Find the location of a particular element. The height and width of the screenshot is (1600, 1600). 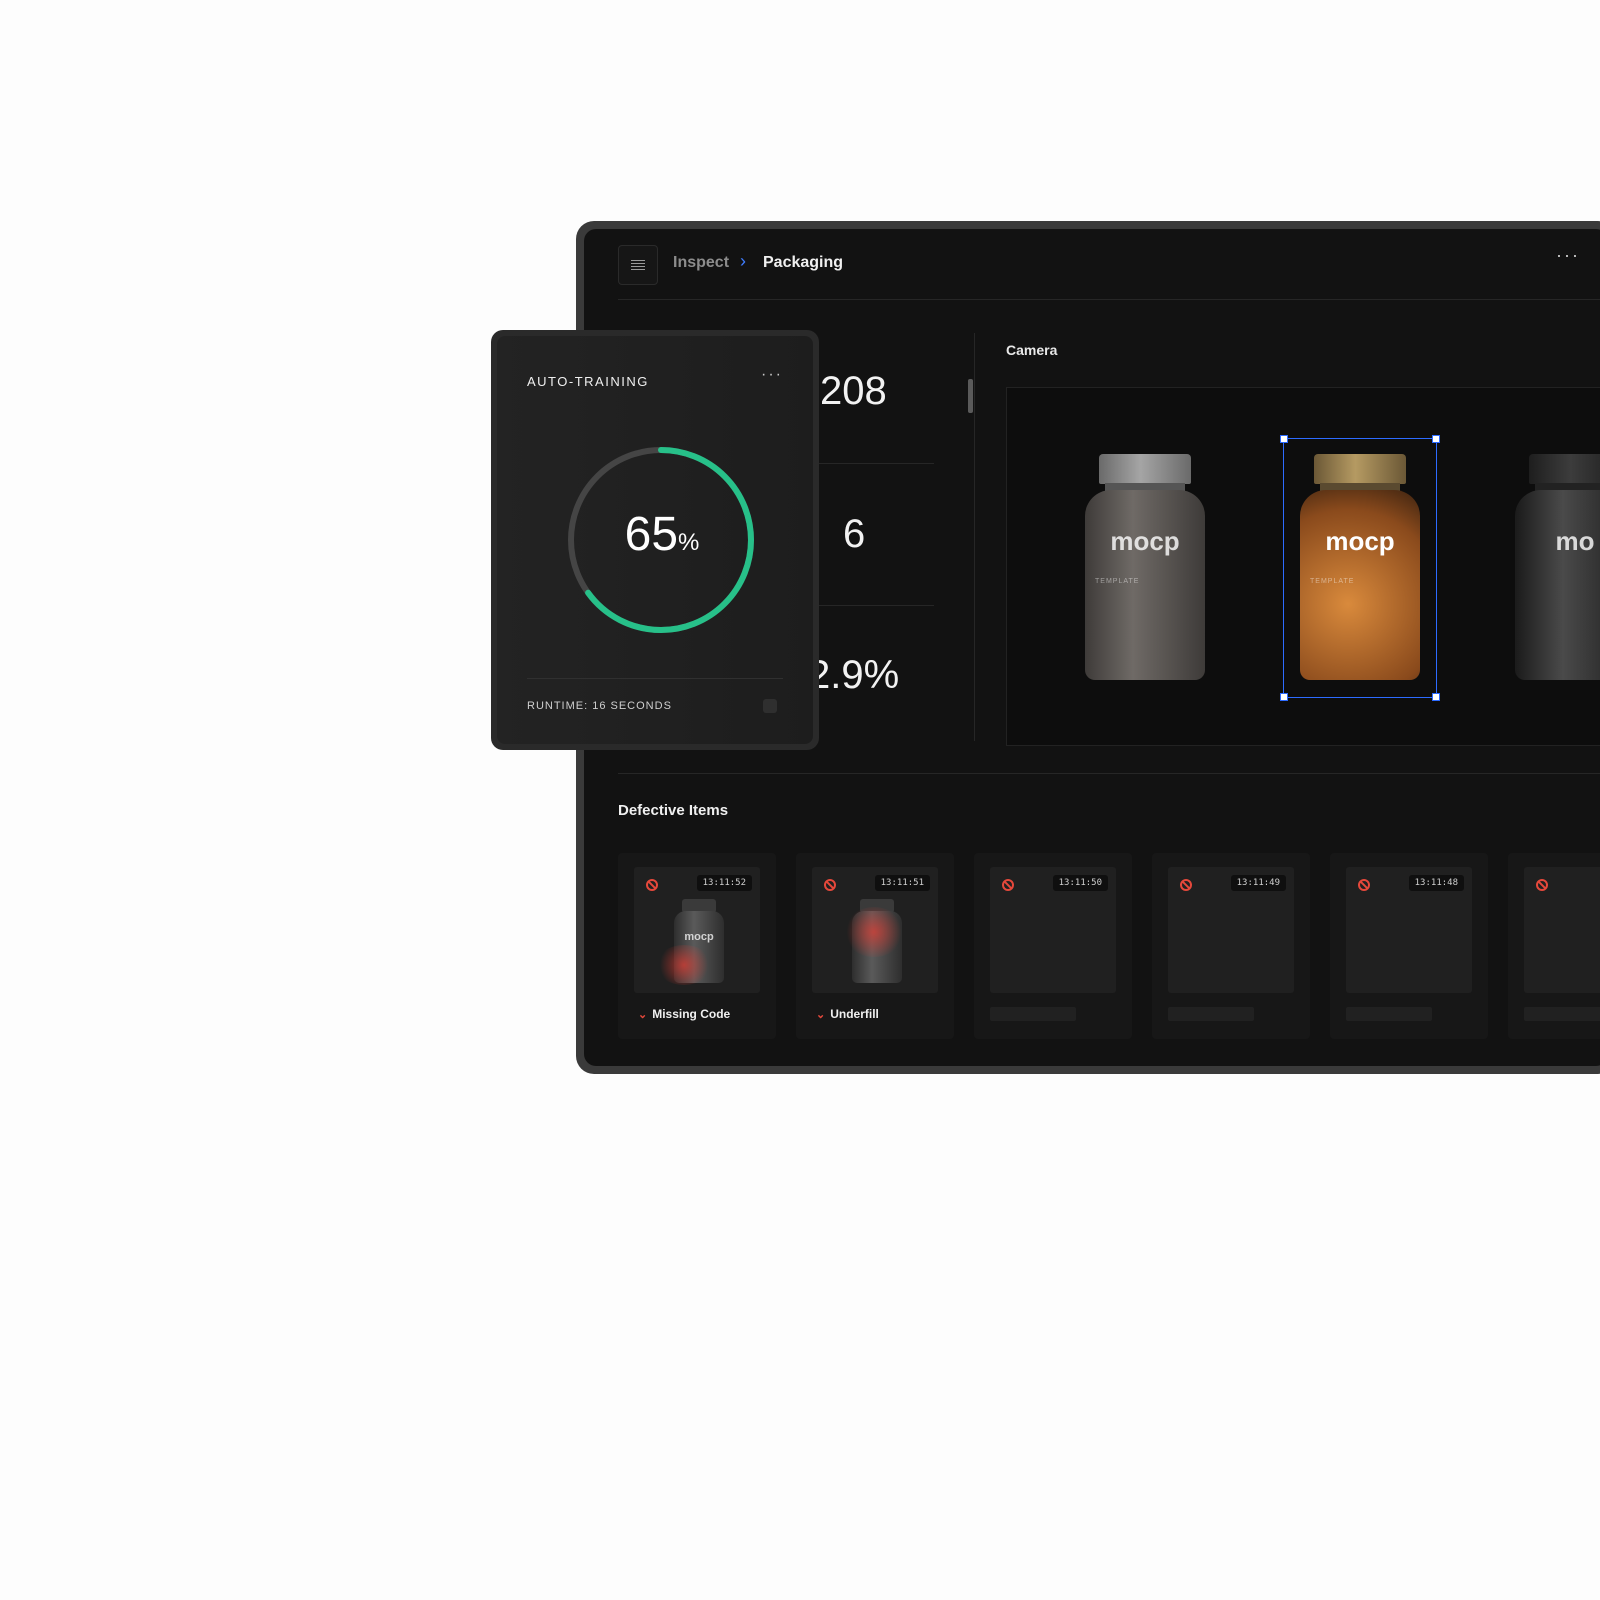

defect-thumbnail is located at coordinates (1562, 930).